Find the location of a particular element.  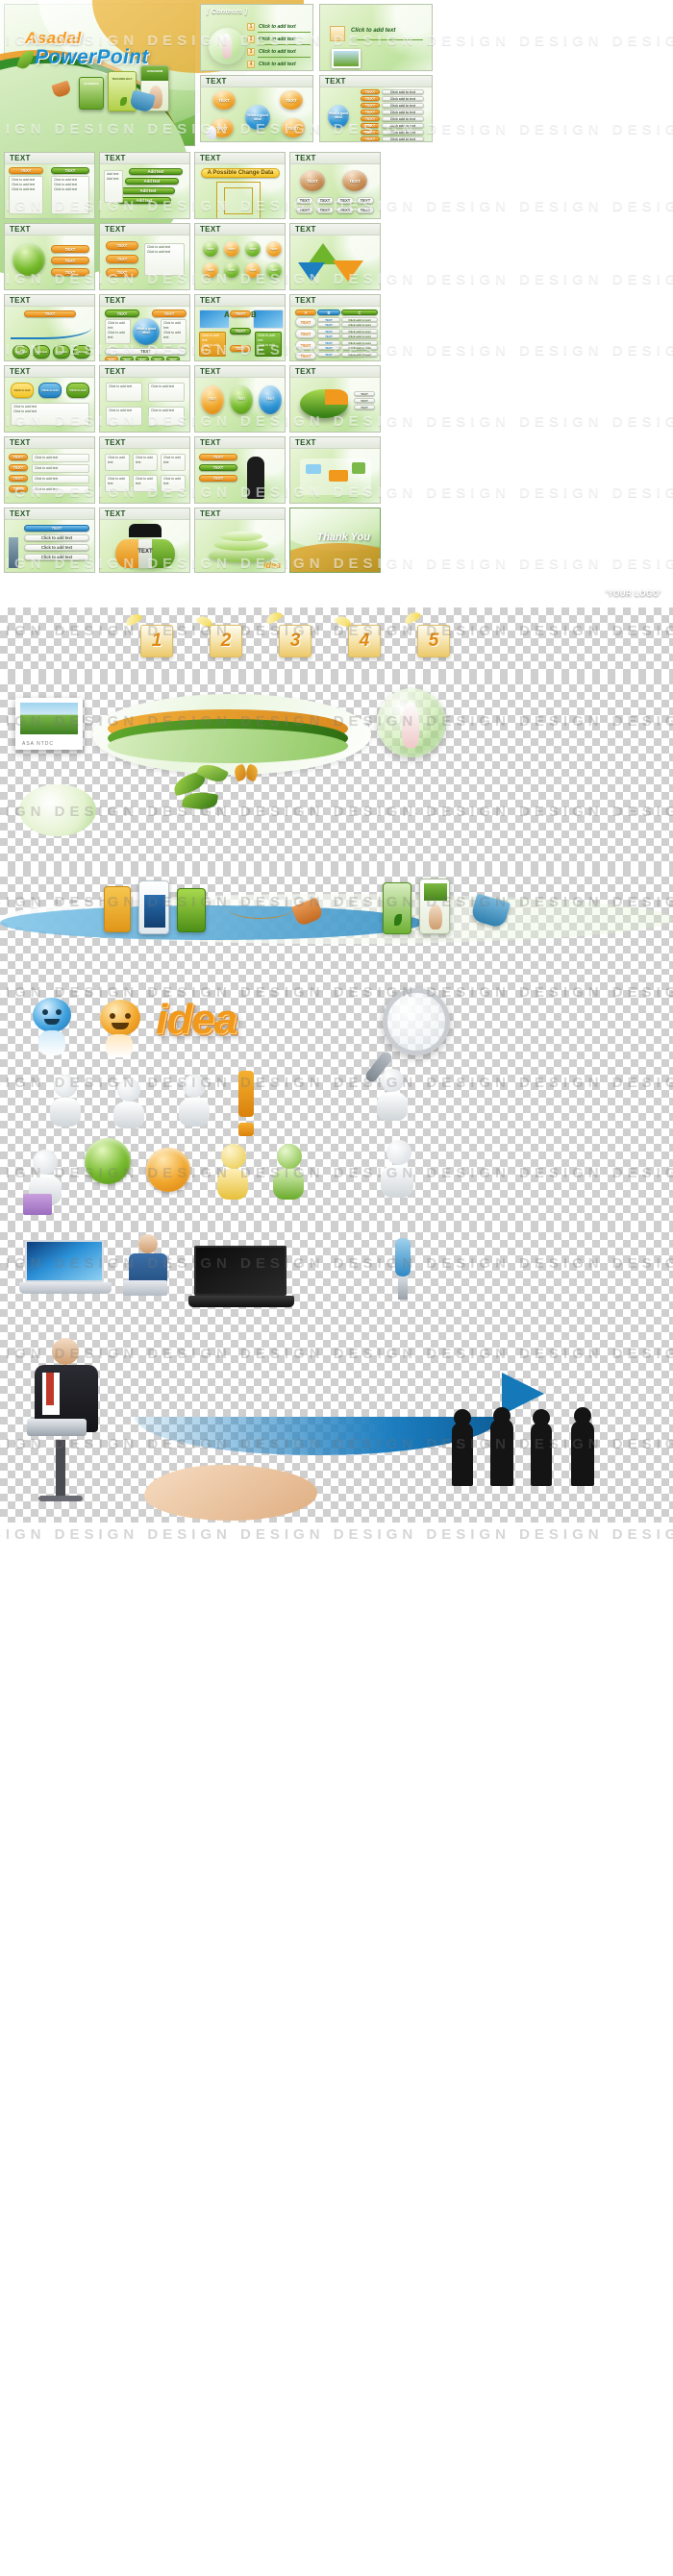

legend-2: TEXT is located at coordinates (364, 401).